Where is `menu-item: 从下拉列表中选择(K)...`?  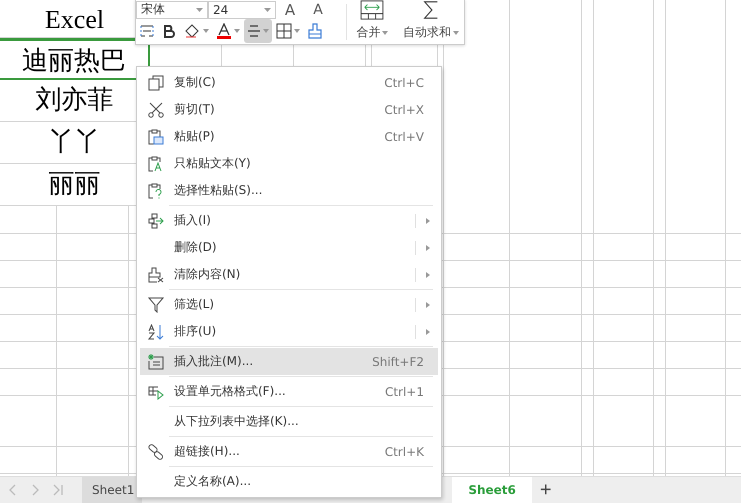
menu-item: 从下拉列表中选择(K)... is located at coordinates (289, 421).